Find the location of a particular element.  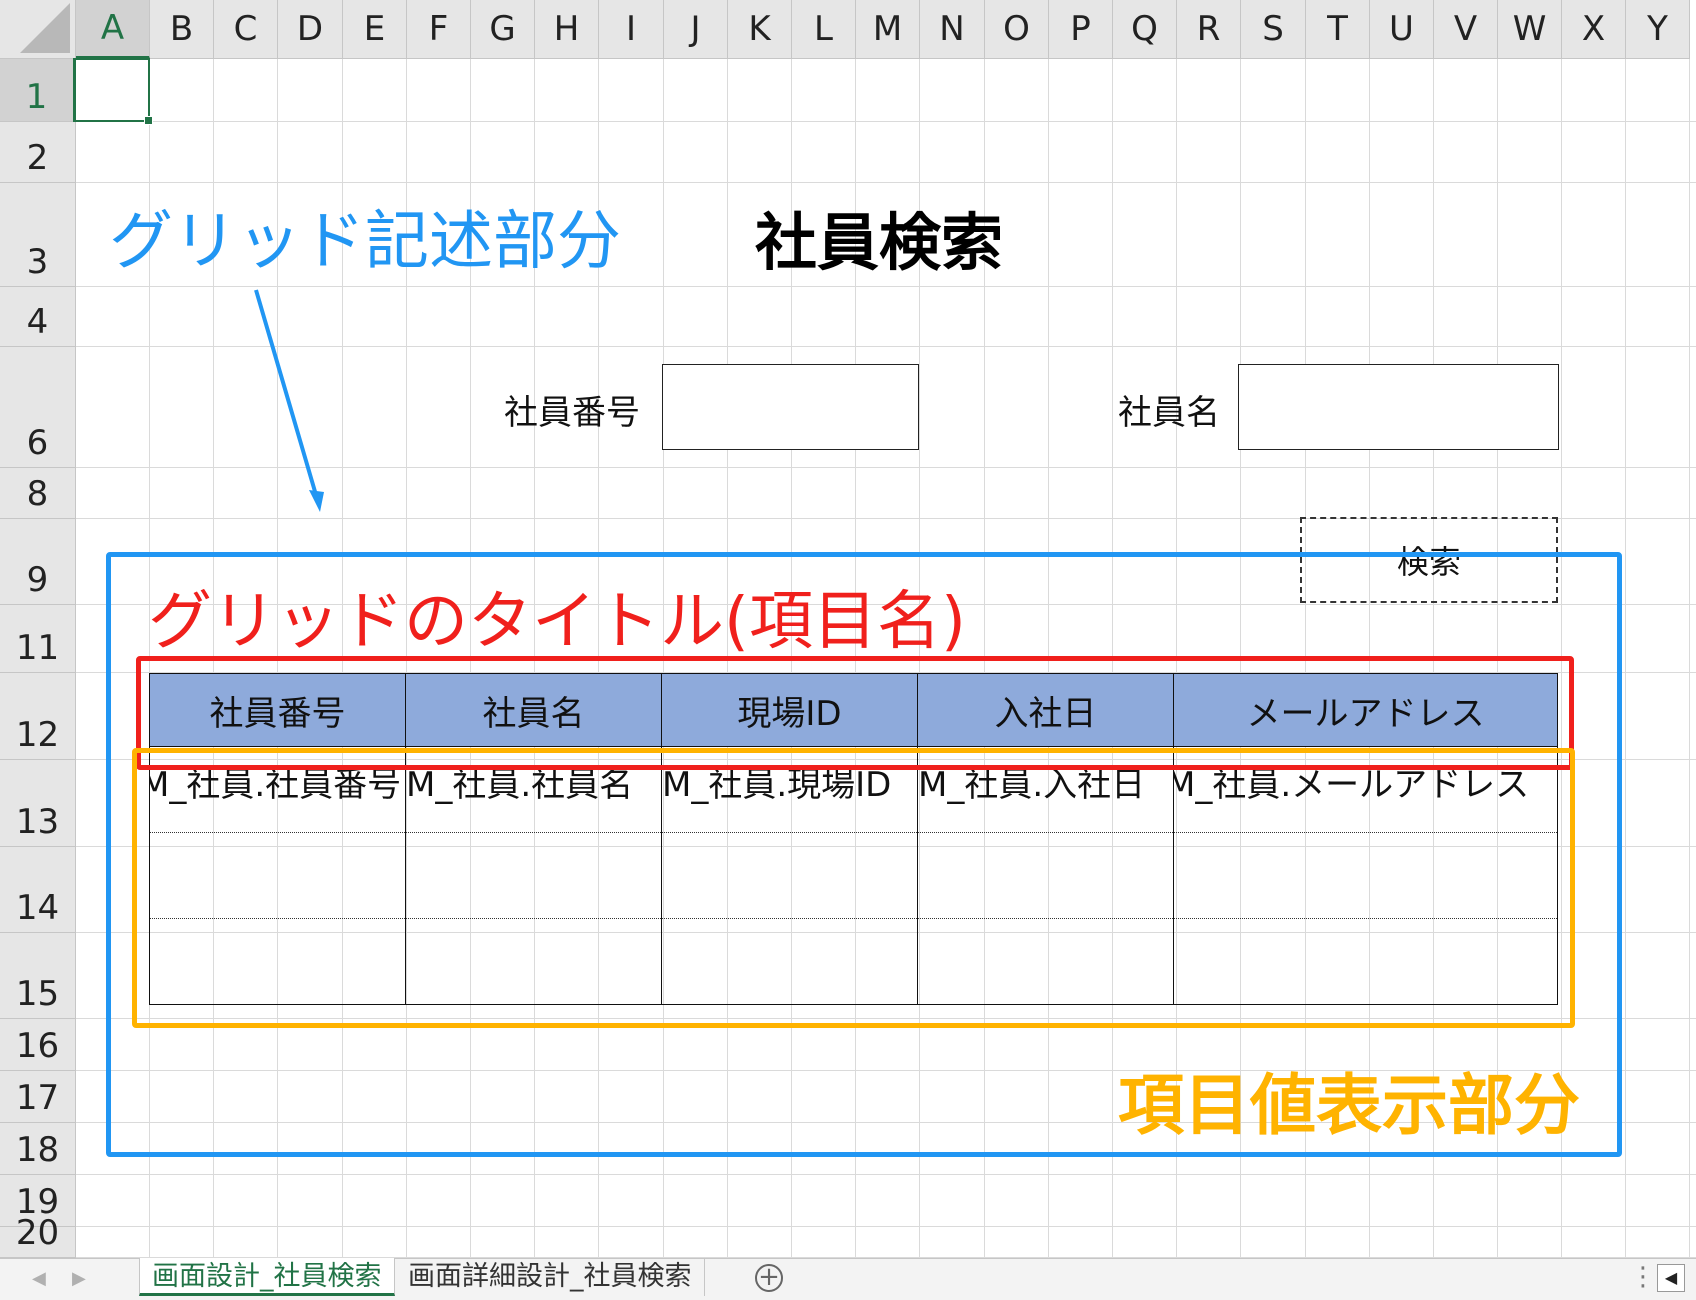

plus-circle-icon: + is located at coordinates (769, 1278).